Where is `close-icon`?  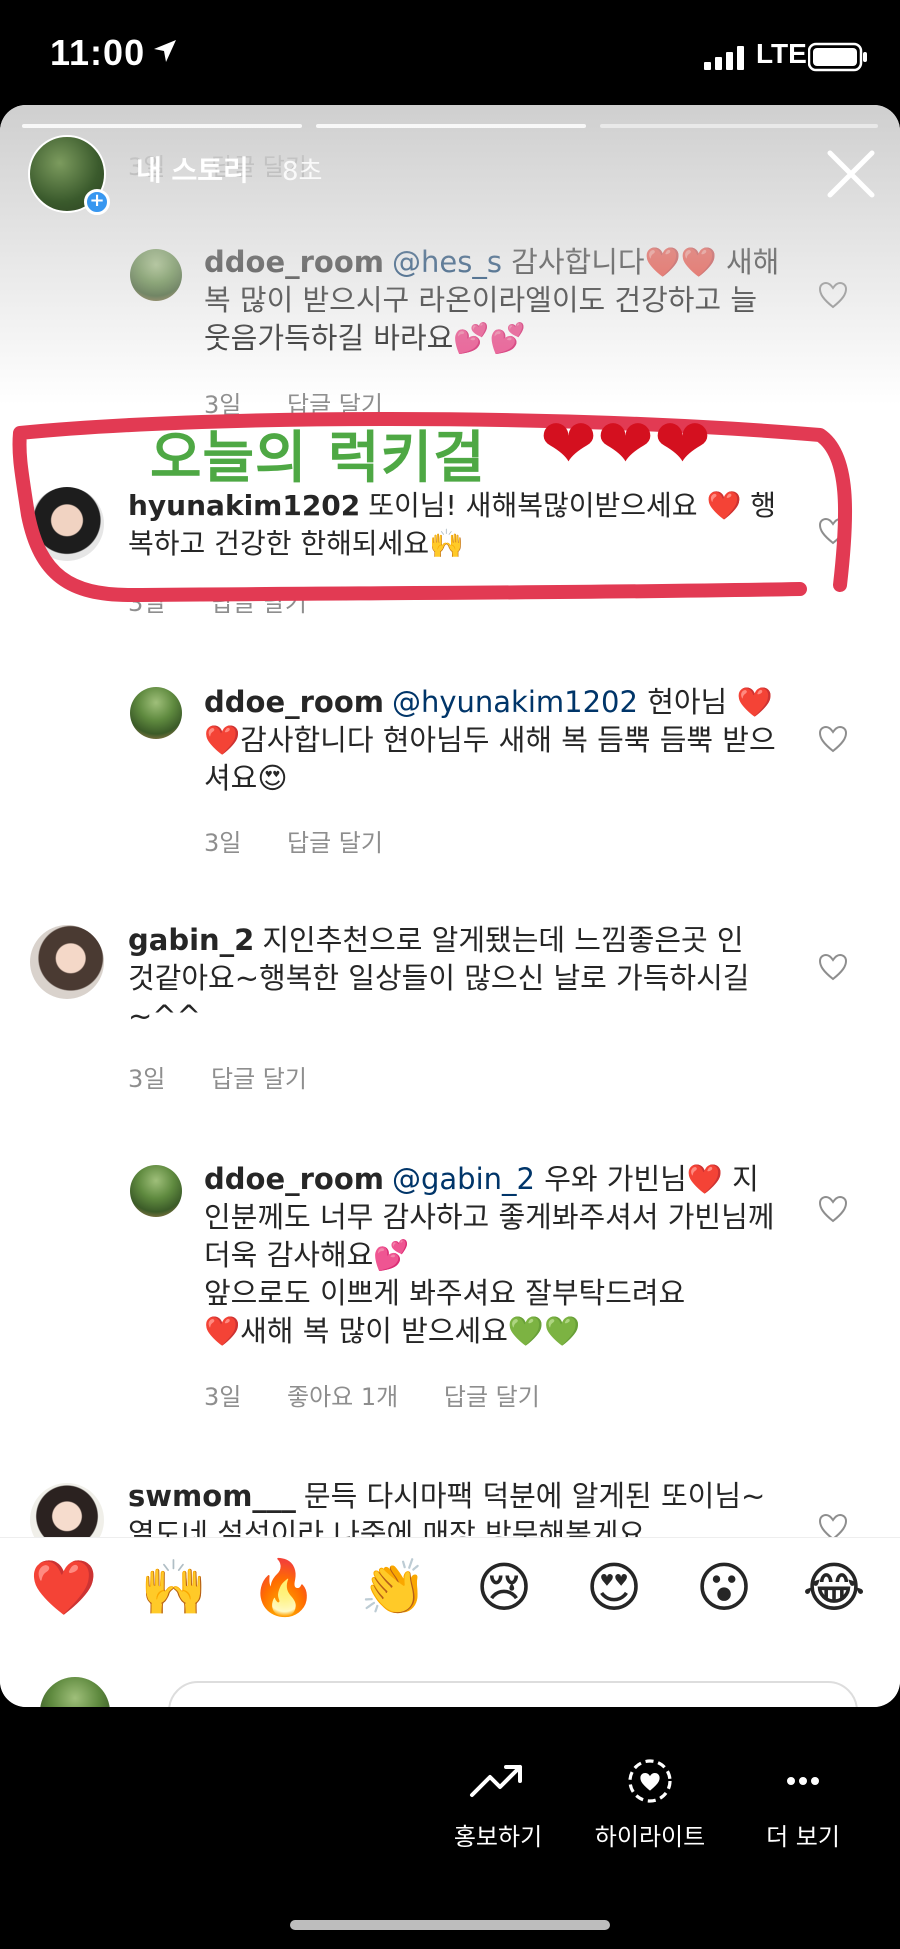 close-icon is located at coordinates (851, 174).